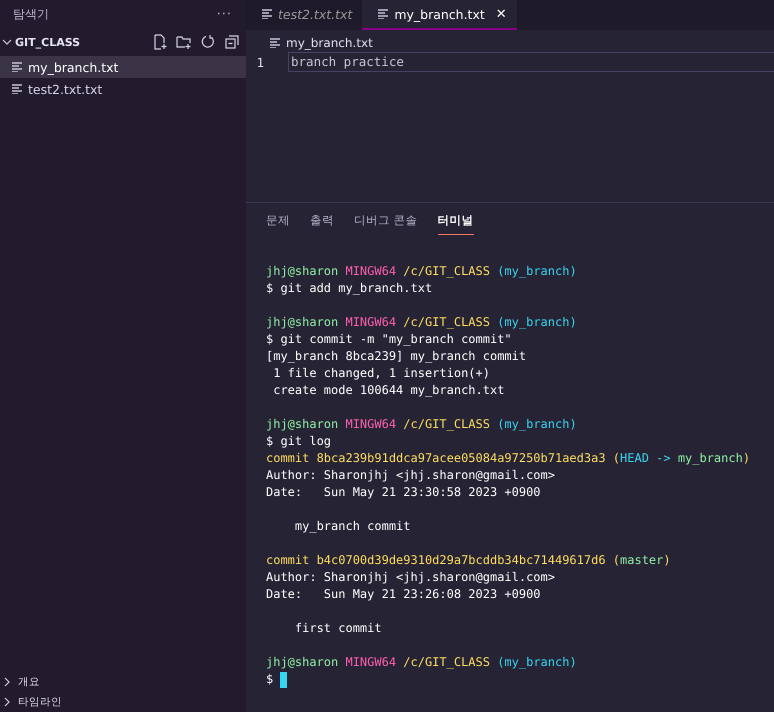  What do you see at coordinates (160, 42) in the screenshot?
I see `new-file-icon` at bounding box center [160, 42].